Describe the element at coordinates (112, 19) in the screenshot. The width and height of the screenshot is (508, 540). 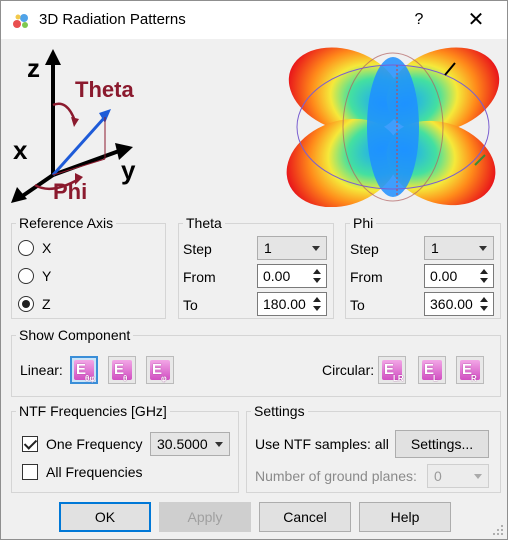
I see `window-title: 3D Radiation Patterns` at that location.